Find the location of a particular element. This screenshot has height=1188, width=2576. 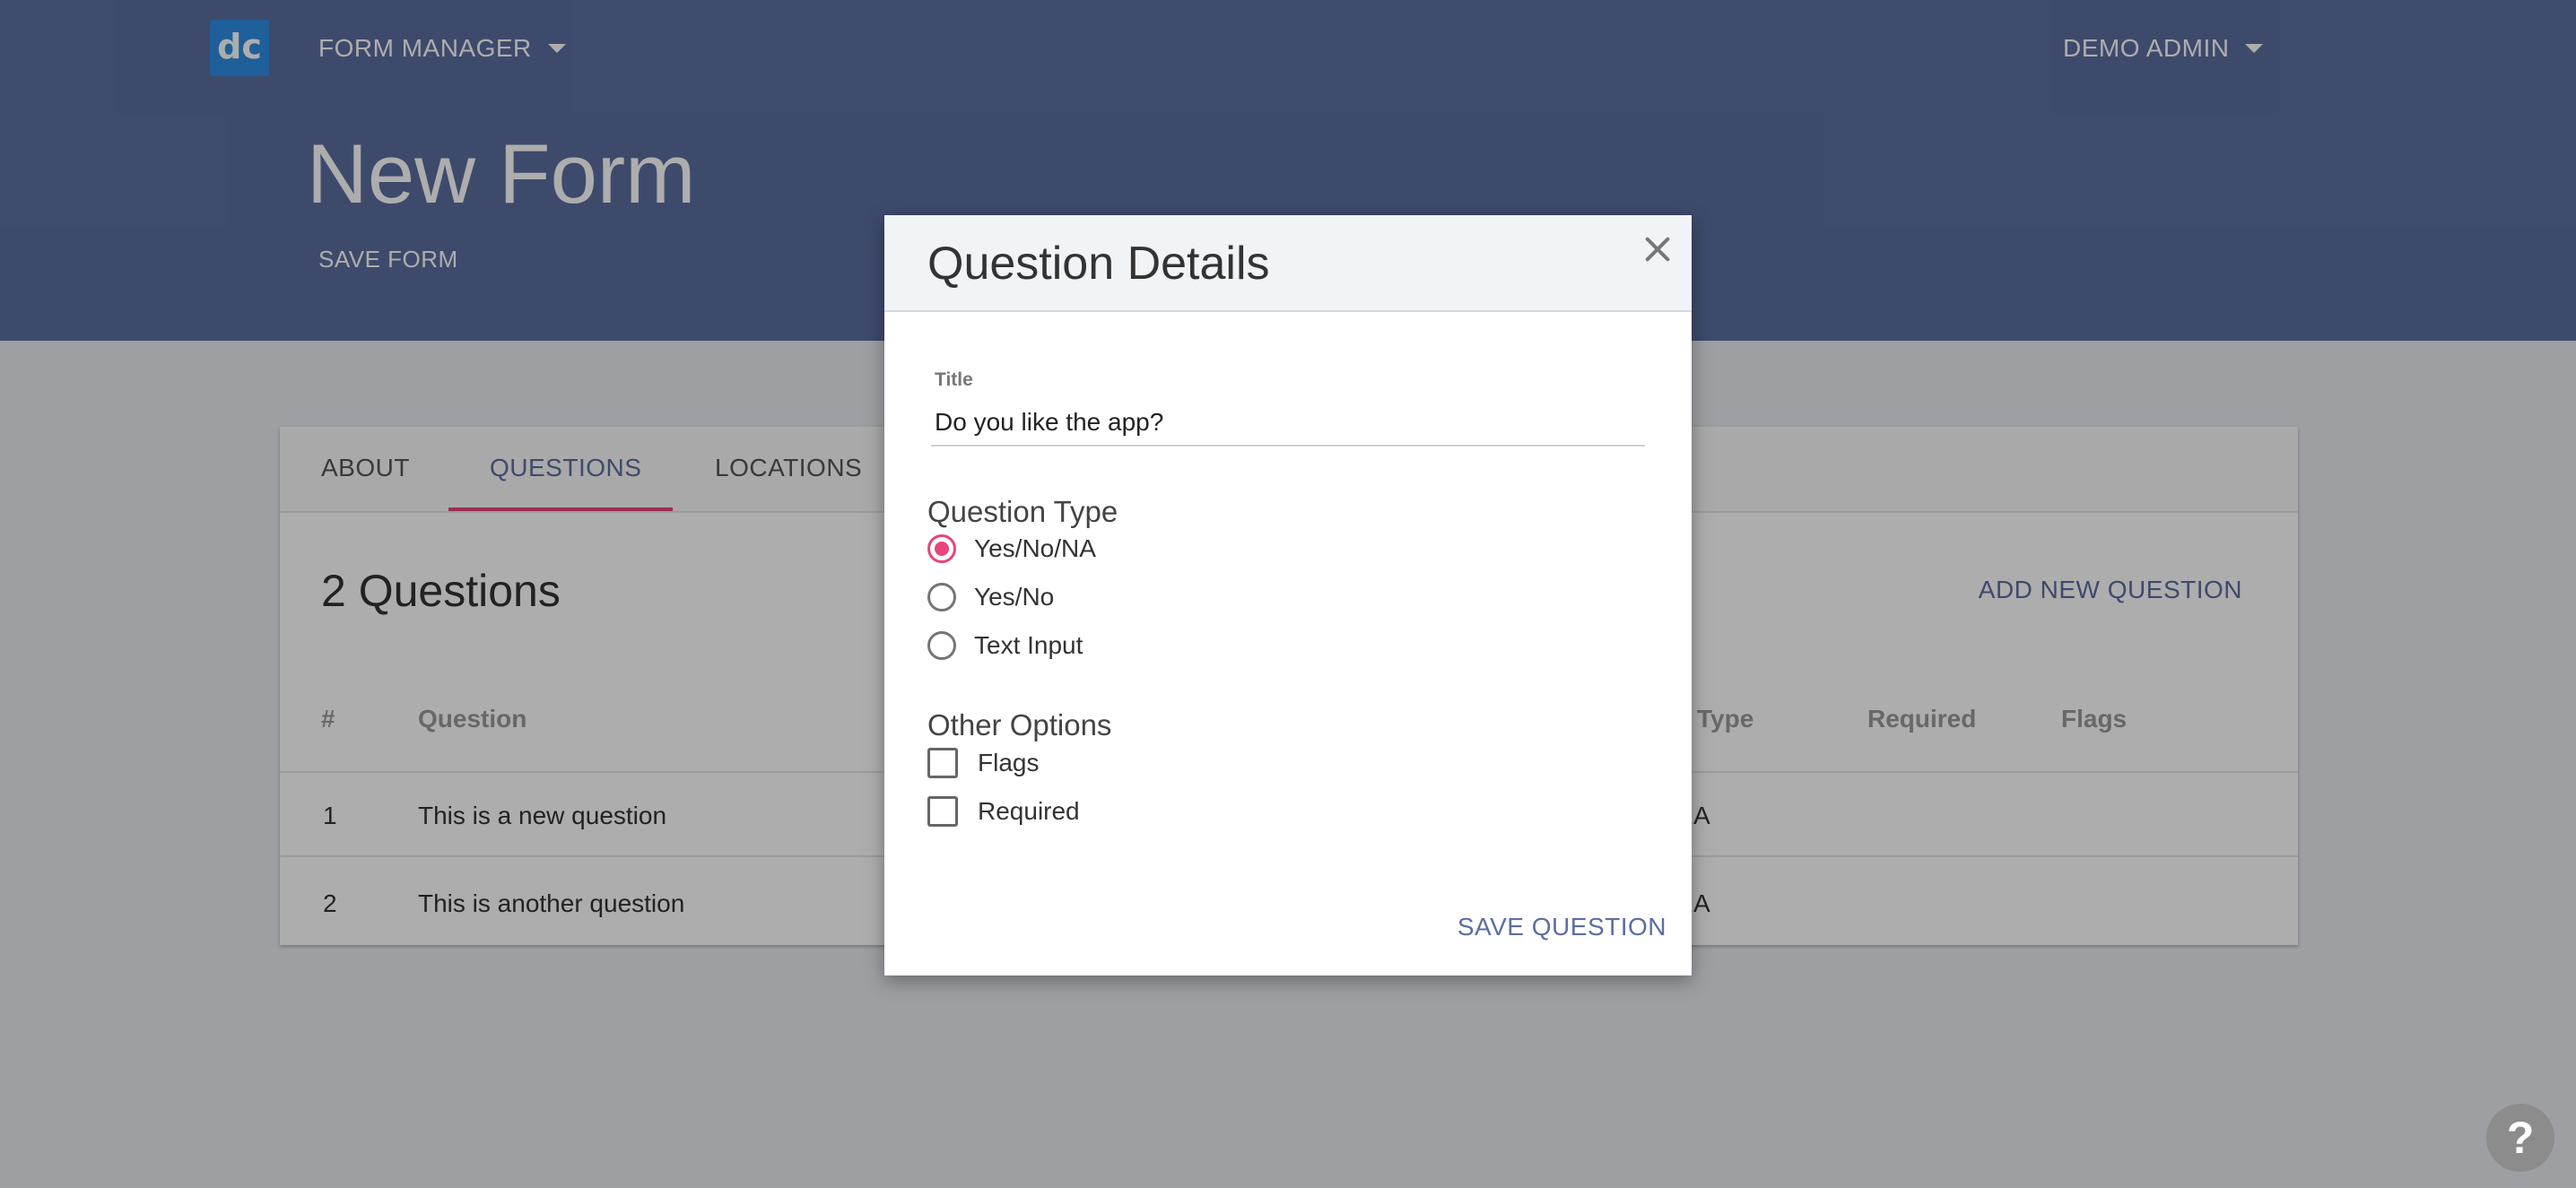

other-options-label: Other Options is located at coordinates (1019, 724).